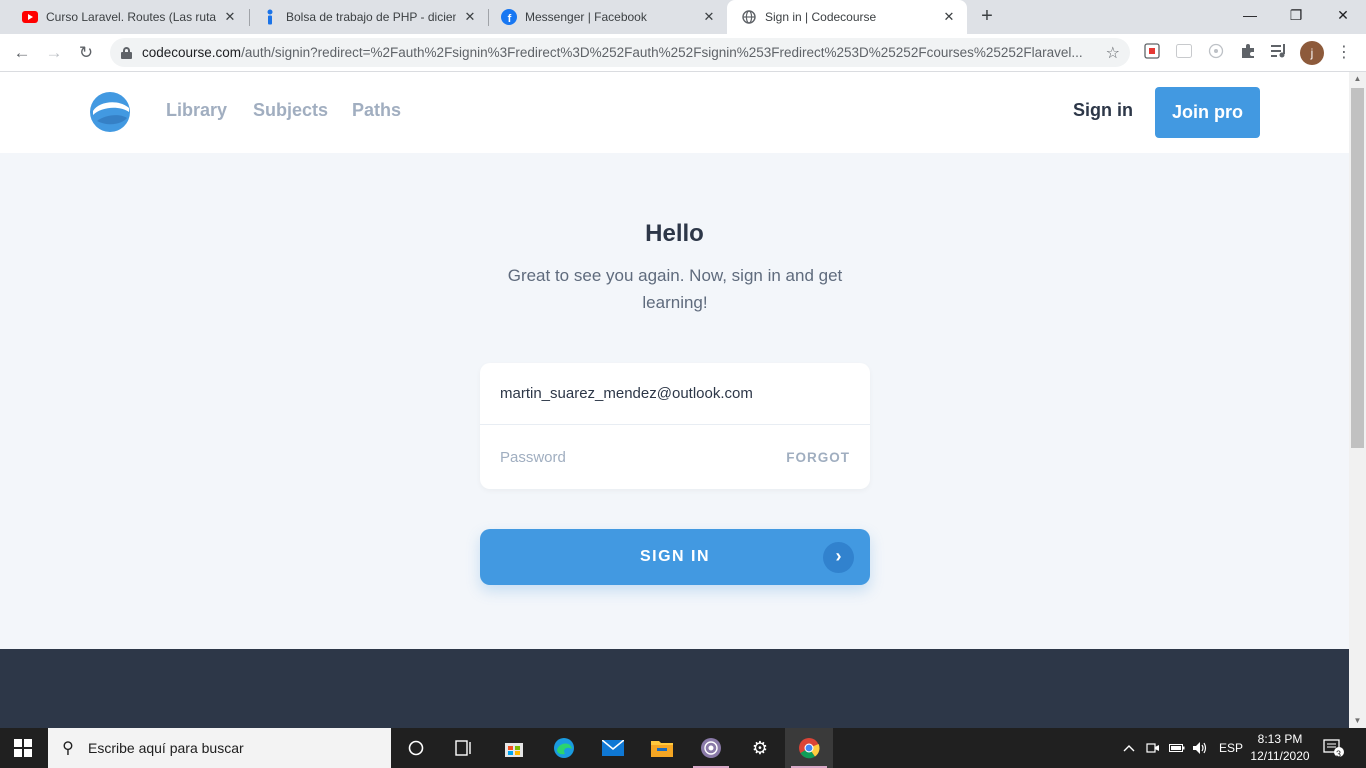 The width and height of the screenshot is (1366, 768). Describe the element at coordinates (1357, 721) in the screenshot. I see `scroll-down-arrow-icon: ▼` at that location.